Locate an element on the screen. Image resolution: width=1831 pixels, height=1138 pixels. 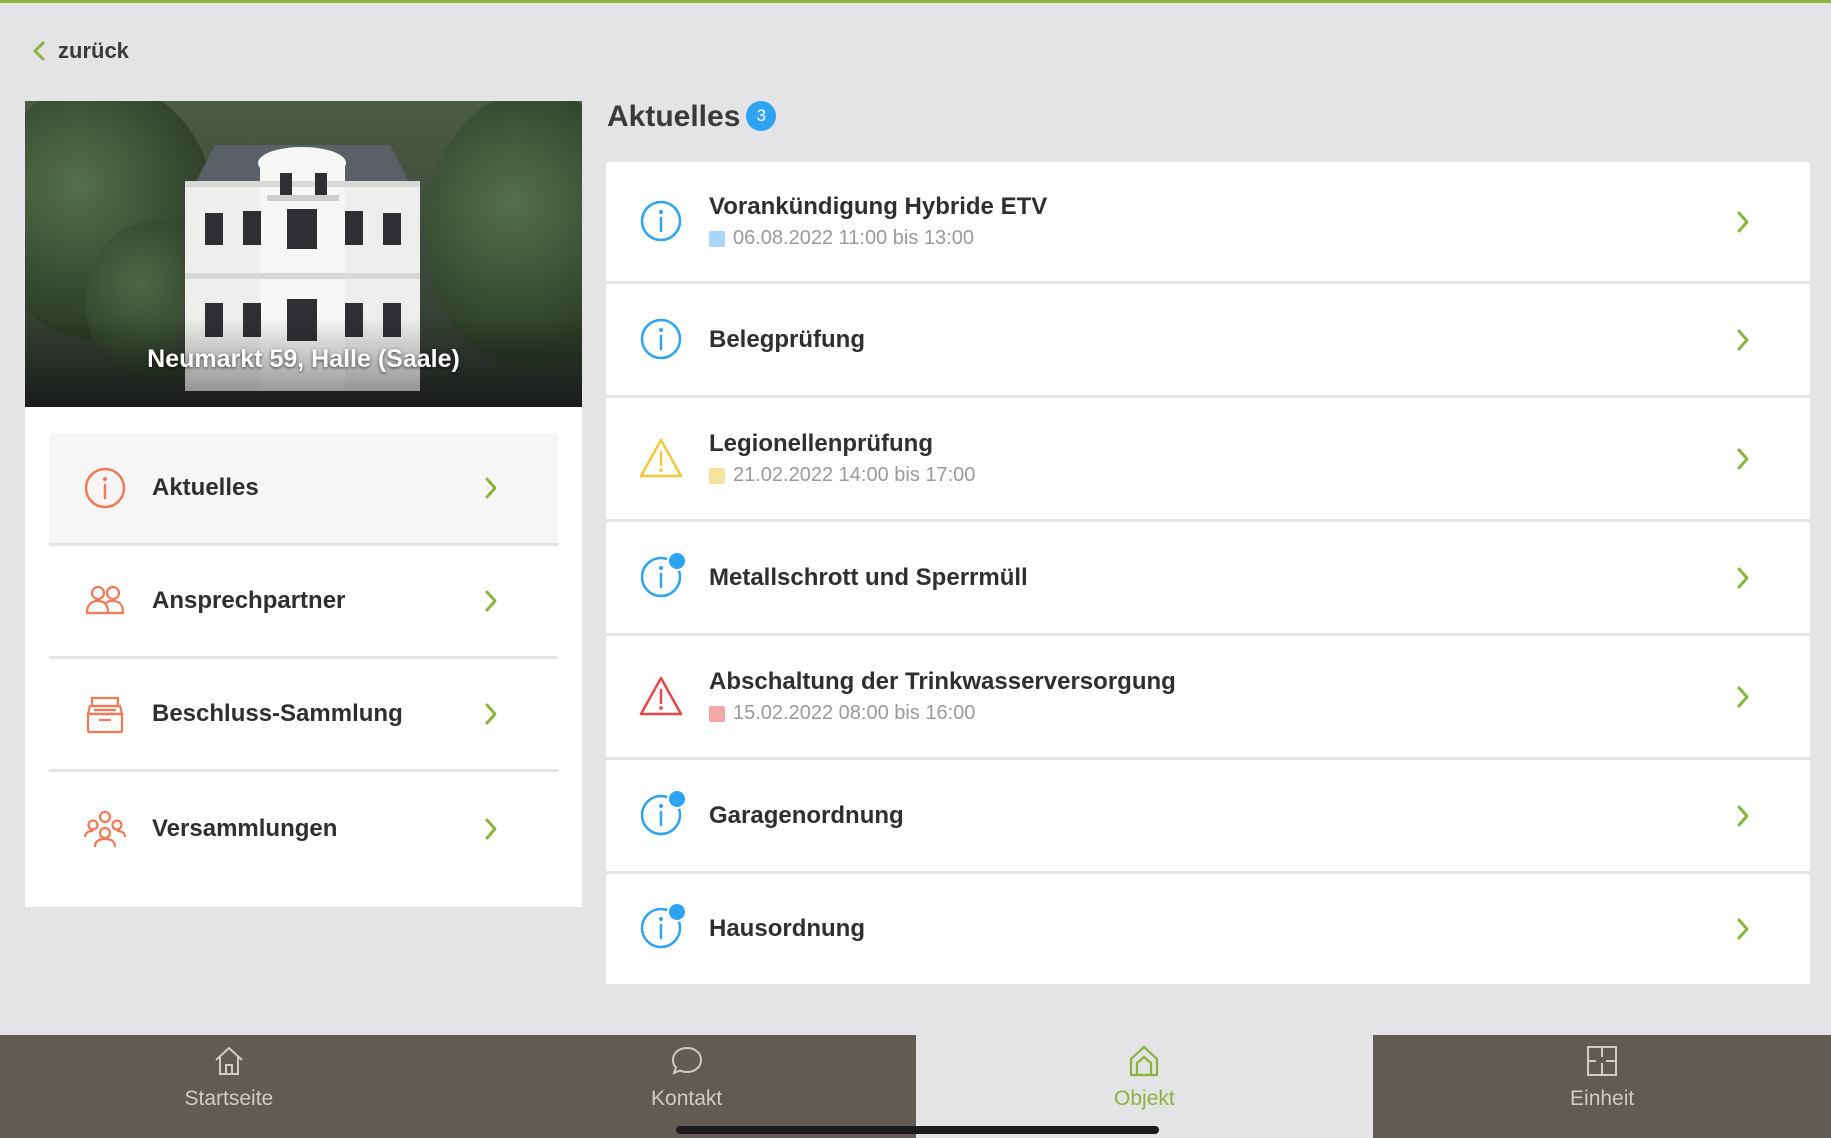
news-item: Garagenordnung is located at coordinates (1208, 815).